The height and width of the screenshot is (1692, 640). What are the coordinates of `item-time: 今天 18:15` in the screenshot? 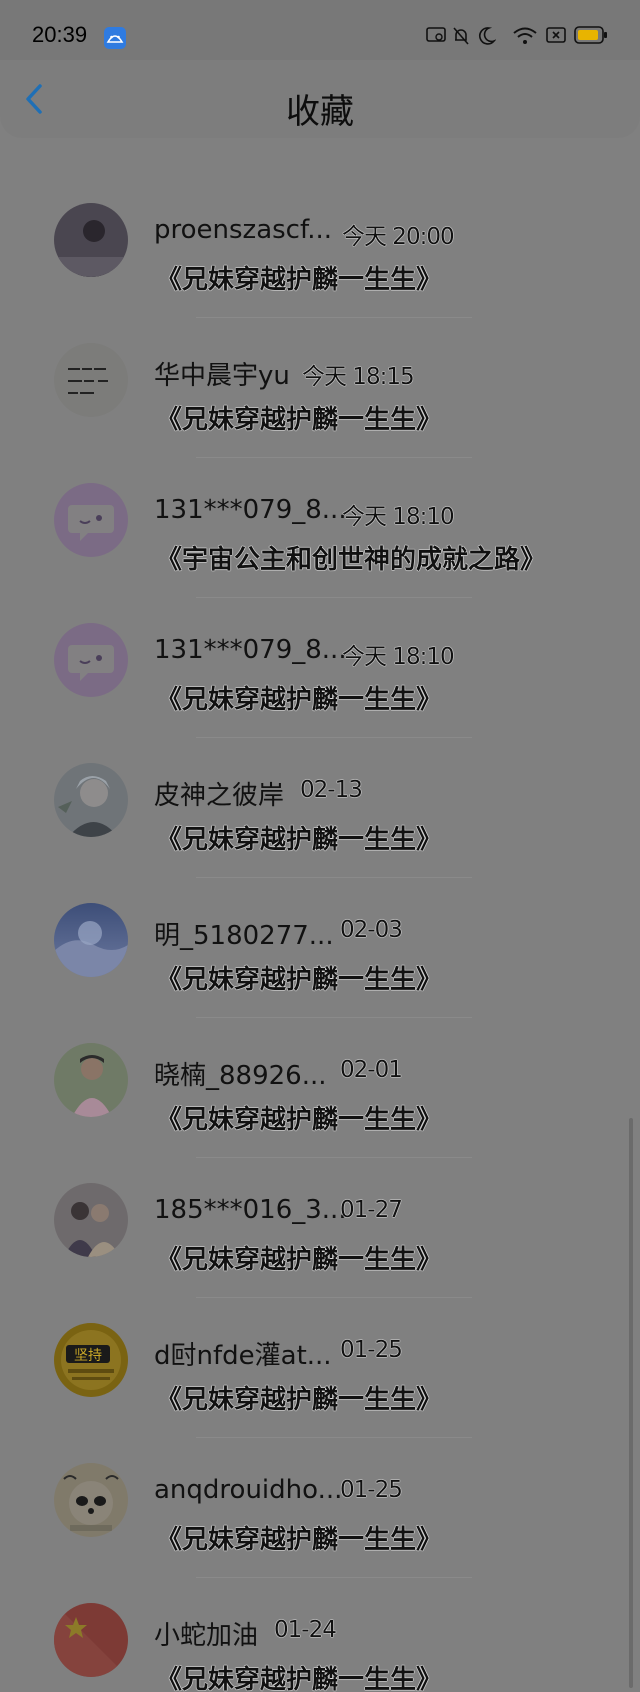 It's located at (358, 377).